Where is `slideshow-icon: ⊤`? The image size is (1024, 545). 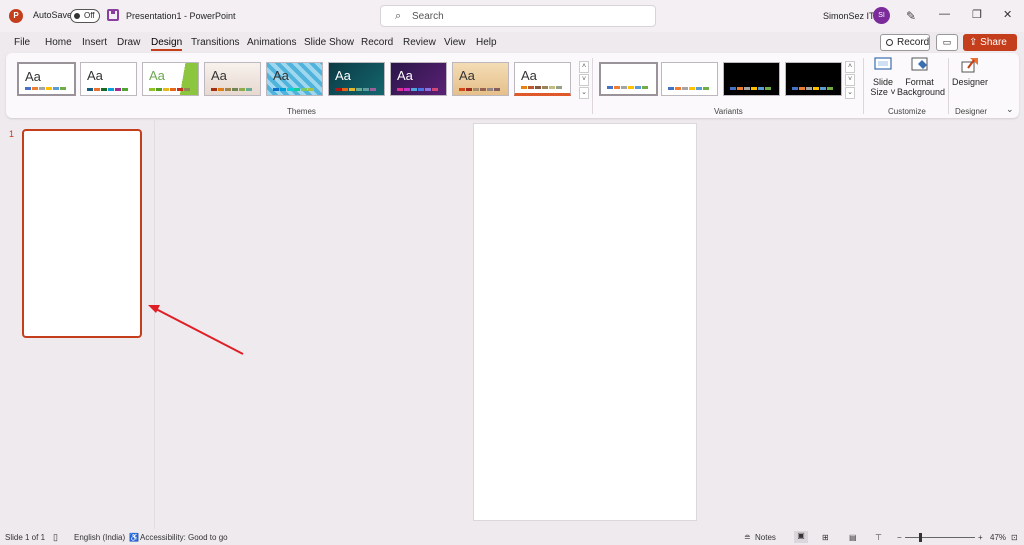
slideshow-icon: ⊤ is located at coordinates (878, 537).